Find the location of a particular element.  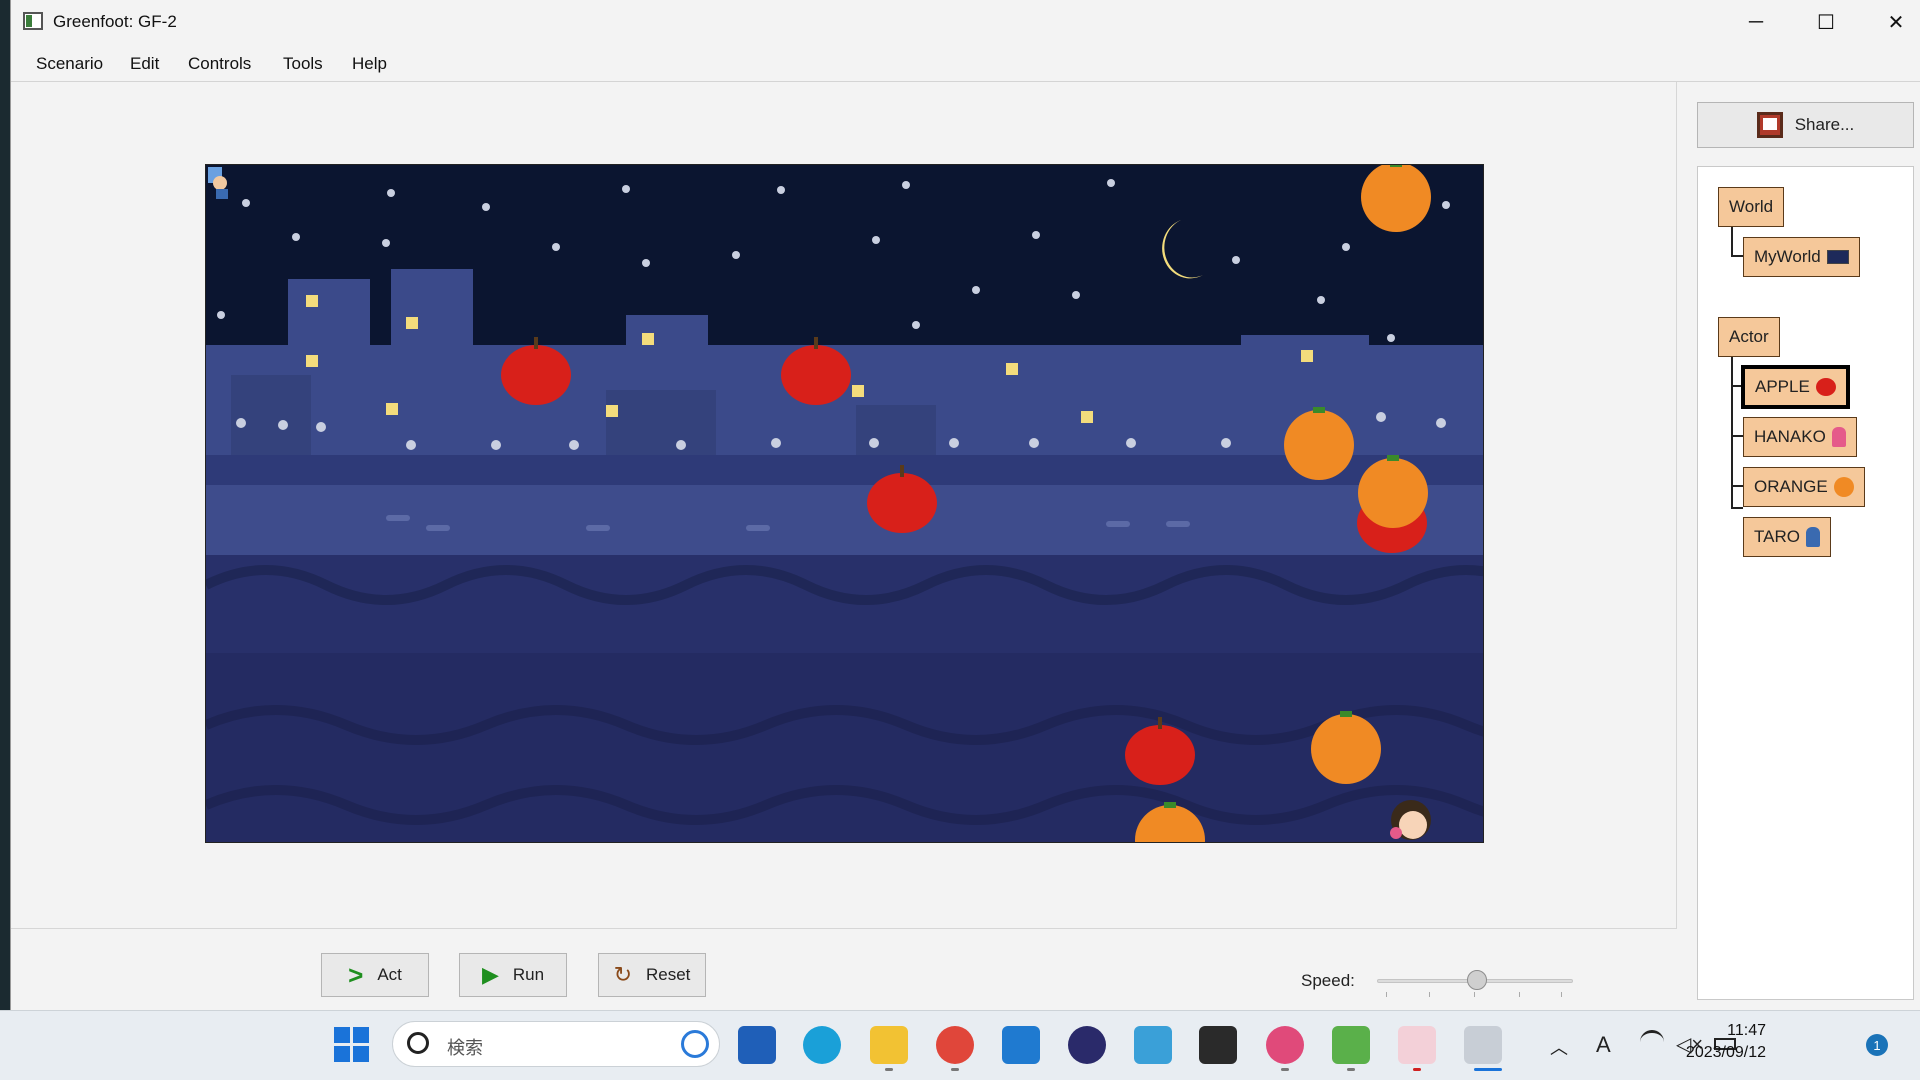

act-icon: > is located at coordinates (356, 975).